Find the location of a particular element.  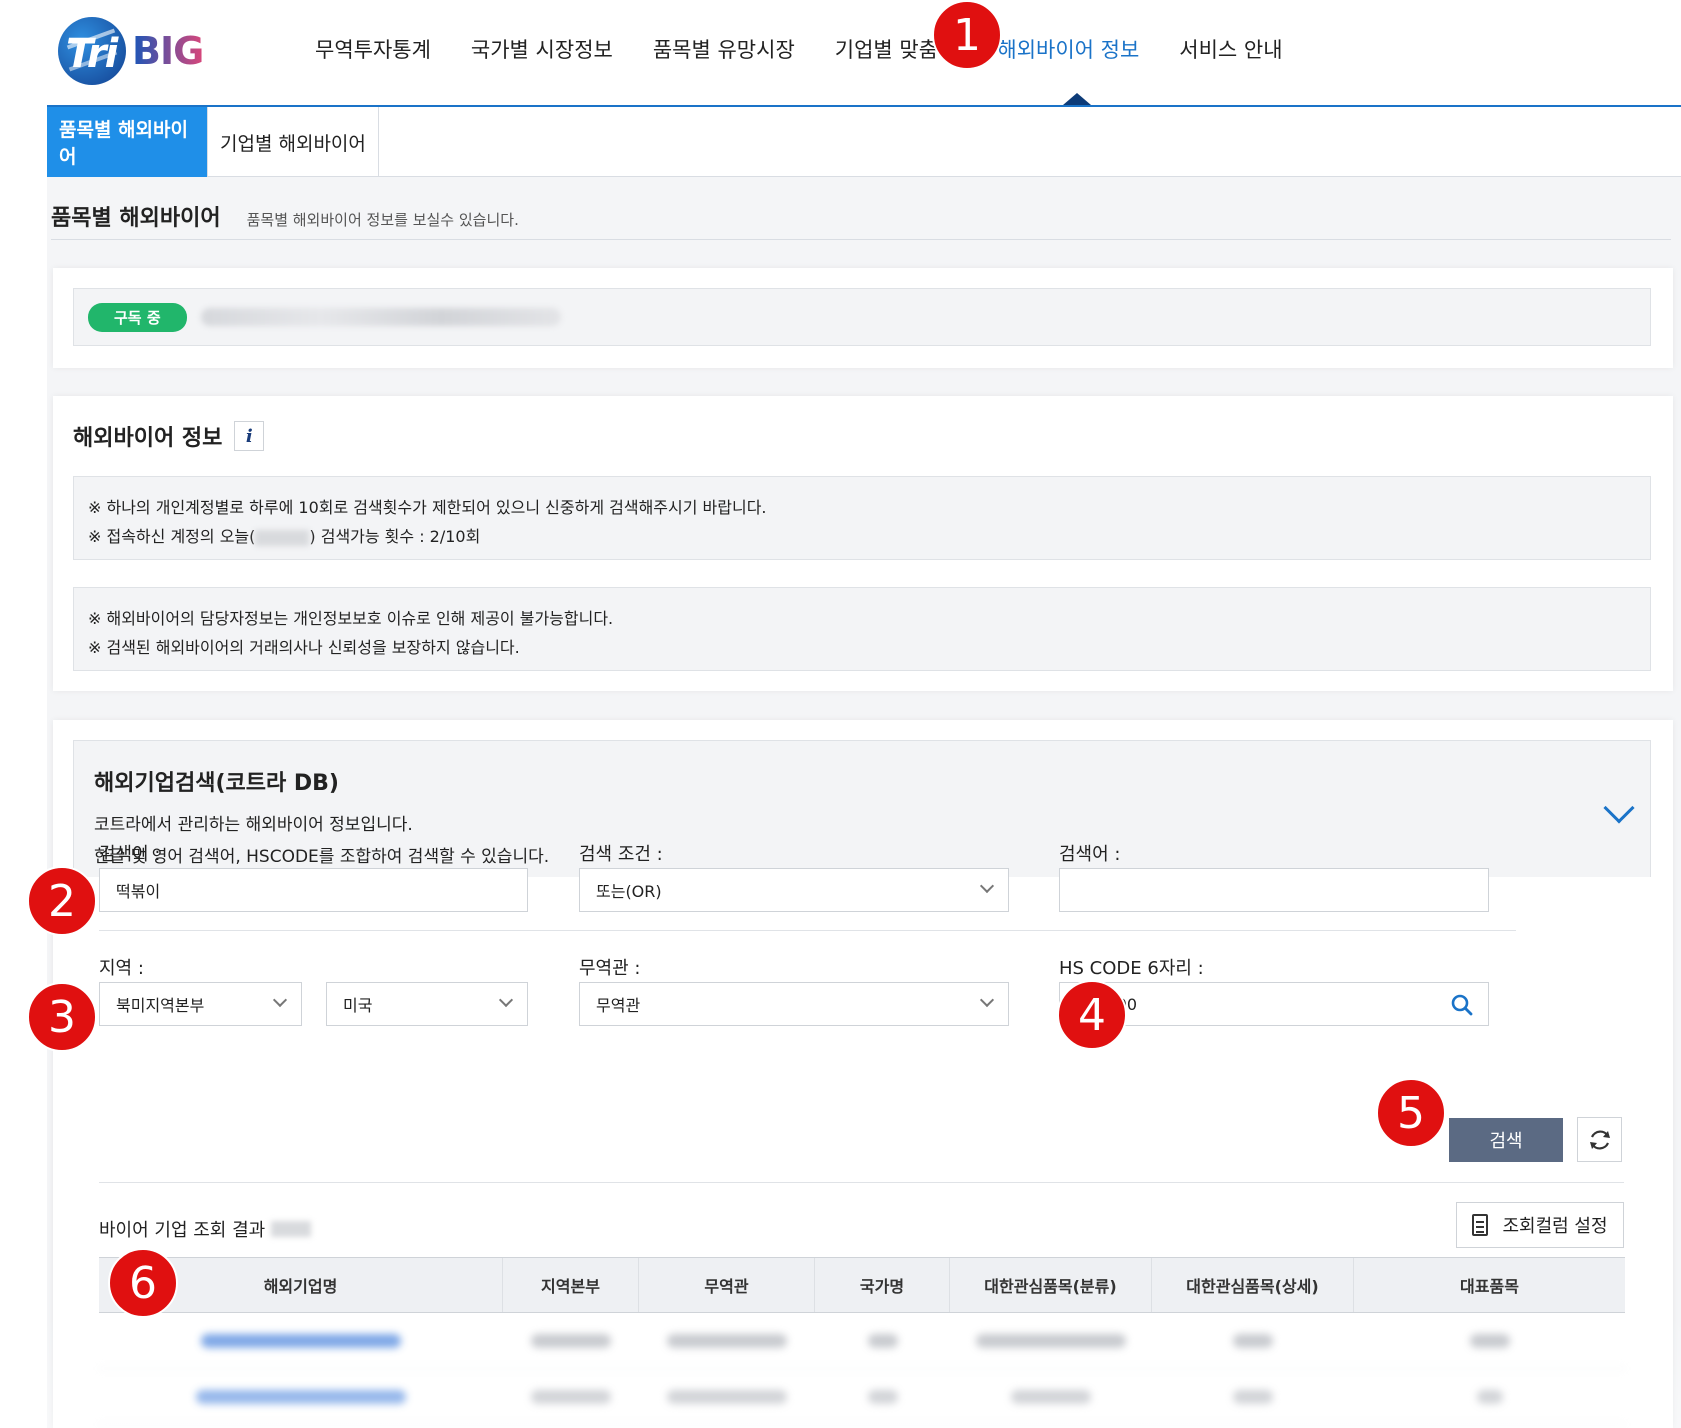

condition-select: 또는(OR) is located at coordinates (794, 890).